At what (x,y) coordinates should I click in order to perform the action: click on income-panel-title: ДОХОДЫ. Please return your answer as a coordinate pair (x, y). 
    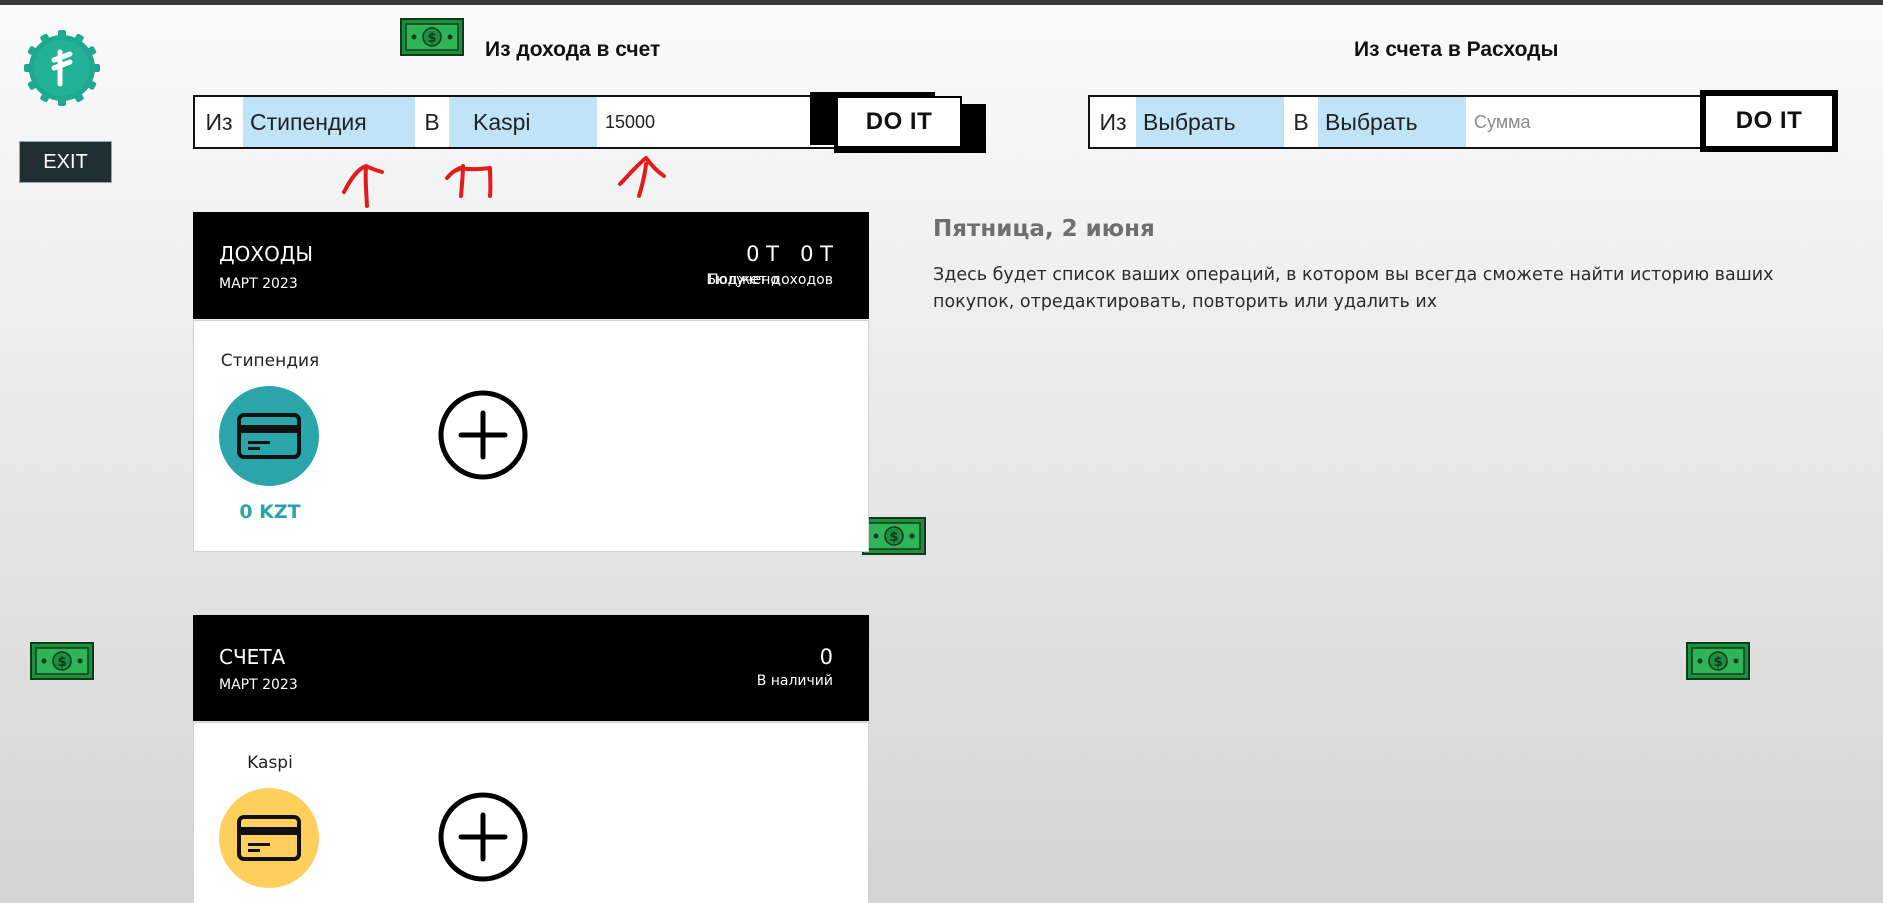
    Looking at the image, I should click on (266, 254).